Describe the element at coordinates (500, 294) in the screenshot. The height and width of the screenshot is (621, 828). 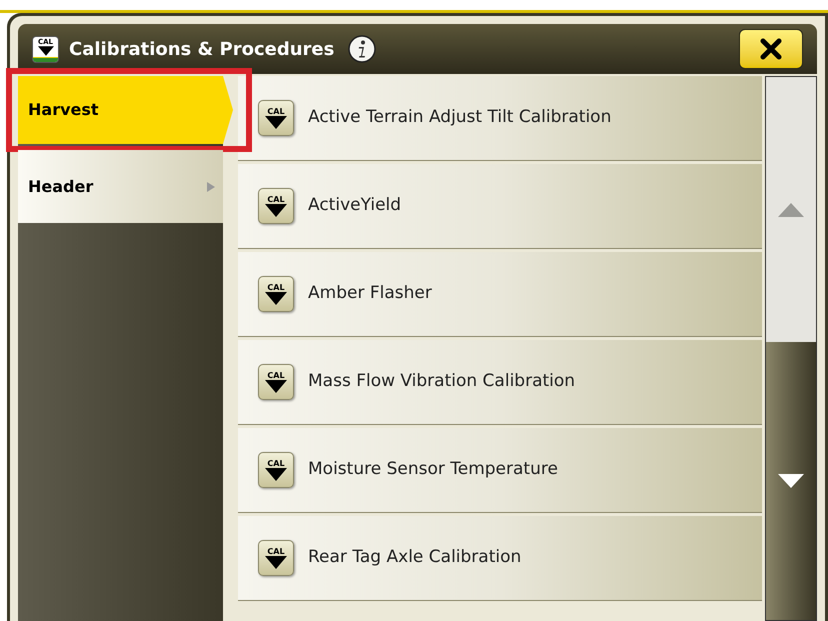
I see `procedure-item: CAL Amber Flasher` at that location.